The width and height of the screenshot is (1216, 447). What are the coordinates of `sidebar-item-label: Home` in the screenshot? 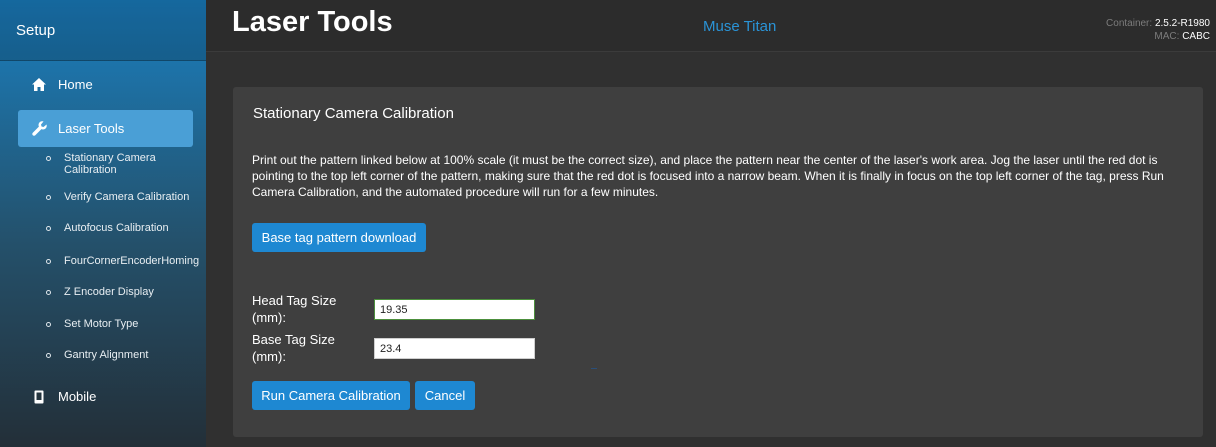 It's located at (75, 84).